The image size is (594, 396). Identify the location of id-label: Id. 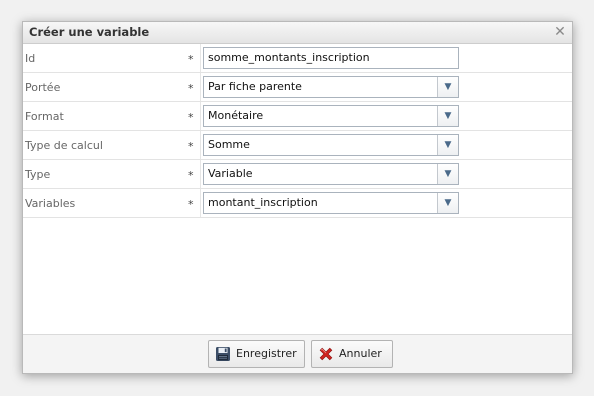
(30, 58).